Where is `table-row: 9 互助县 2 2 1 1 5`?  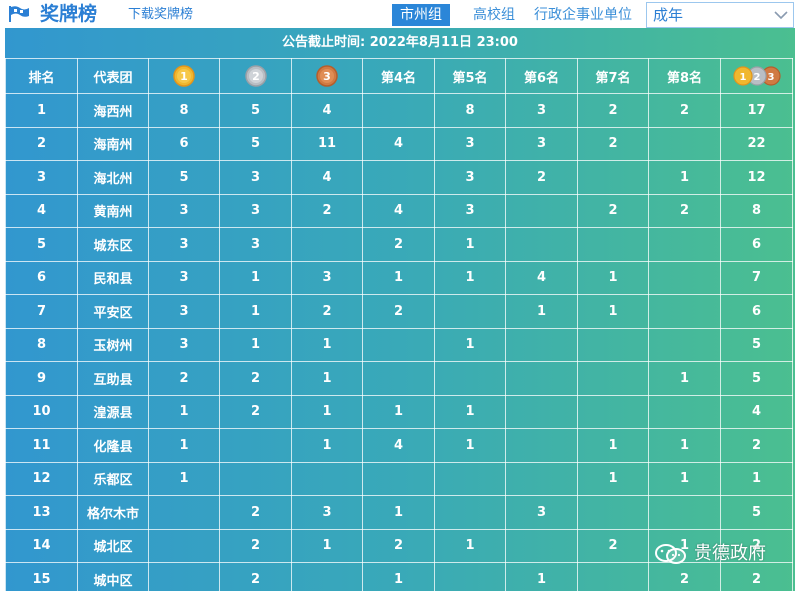
table-row: 9 互助县 2 2 1 1 5 is located at coordinates (399, 378).